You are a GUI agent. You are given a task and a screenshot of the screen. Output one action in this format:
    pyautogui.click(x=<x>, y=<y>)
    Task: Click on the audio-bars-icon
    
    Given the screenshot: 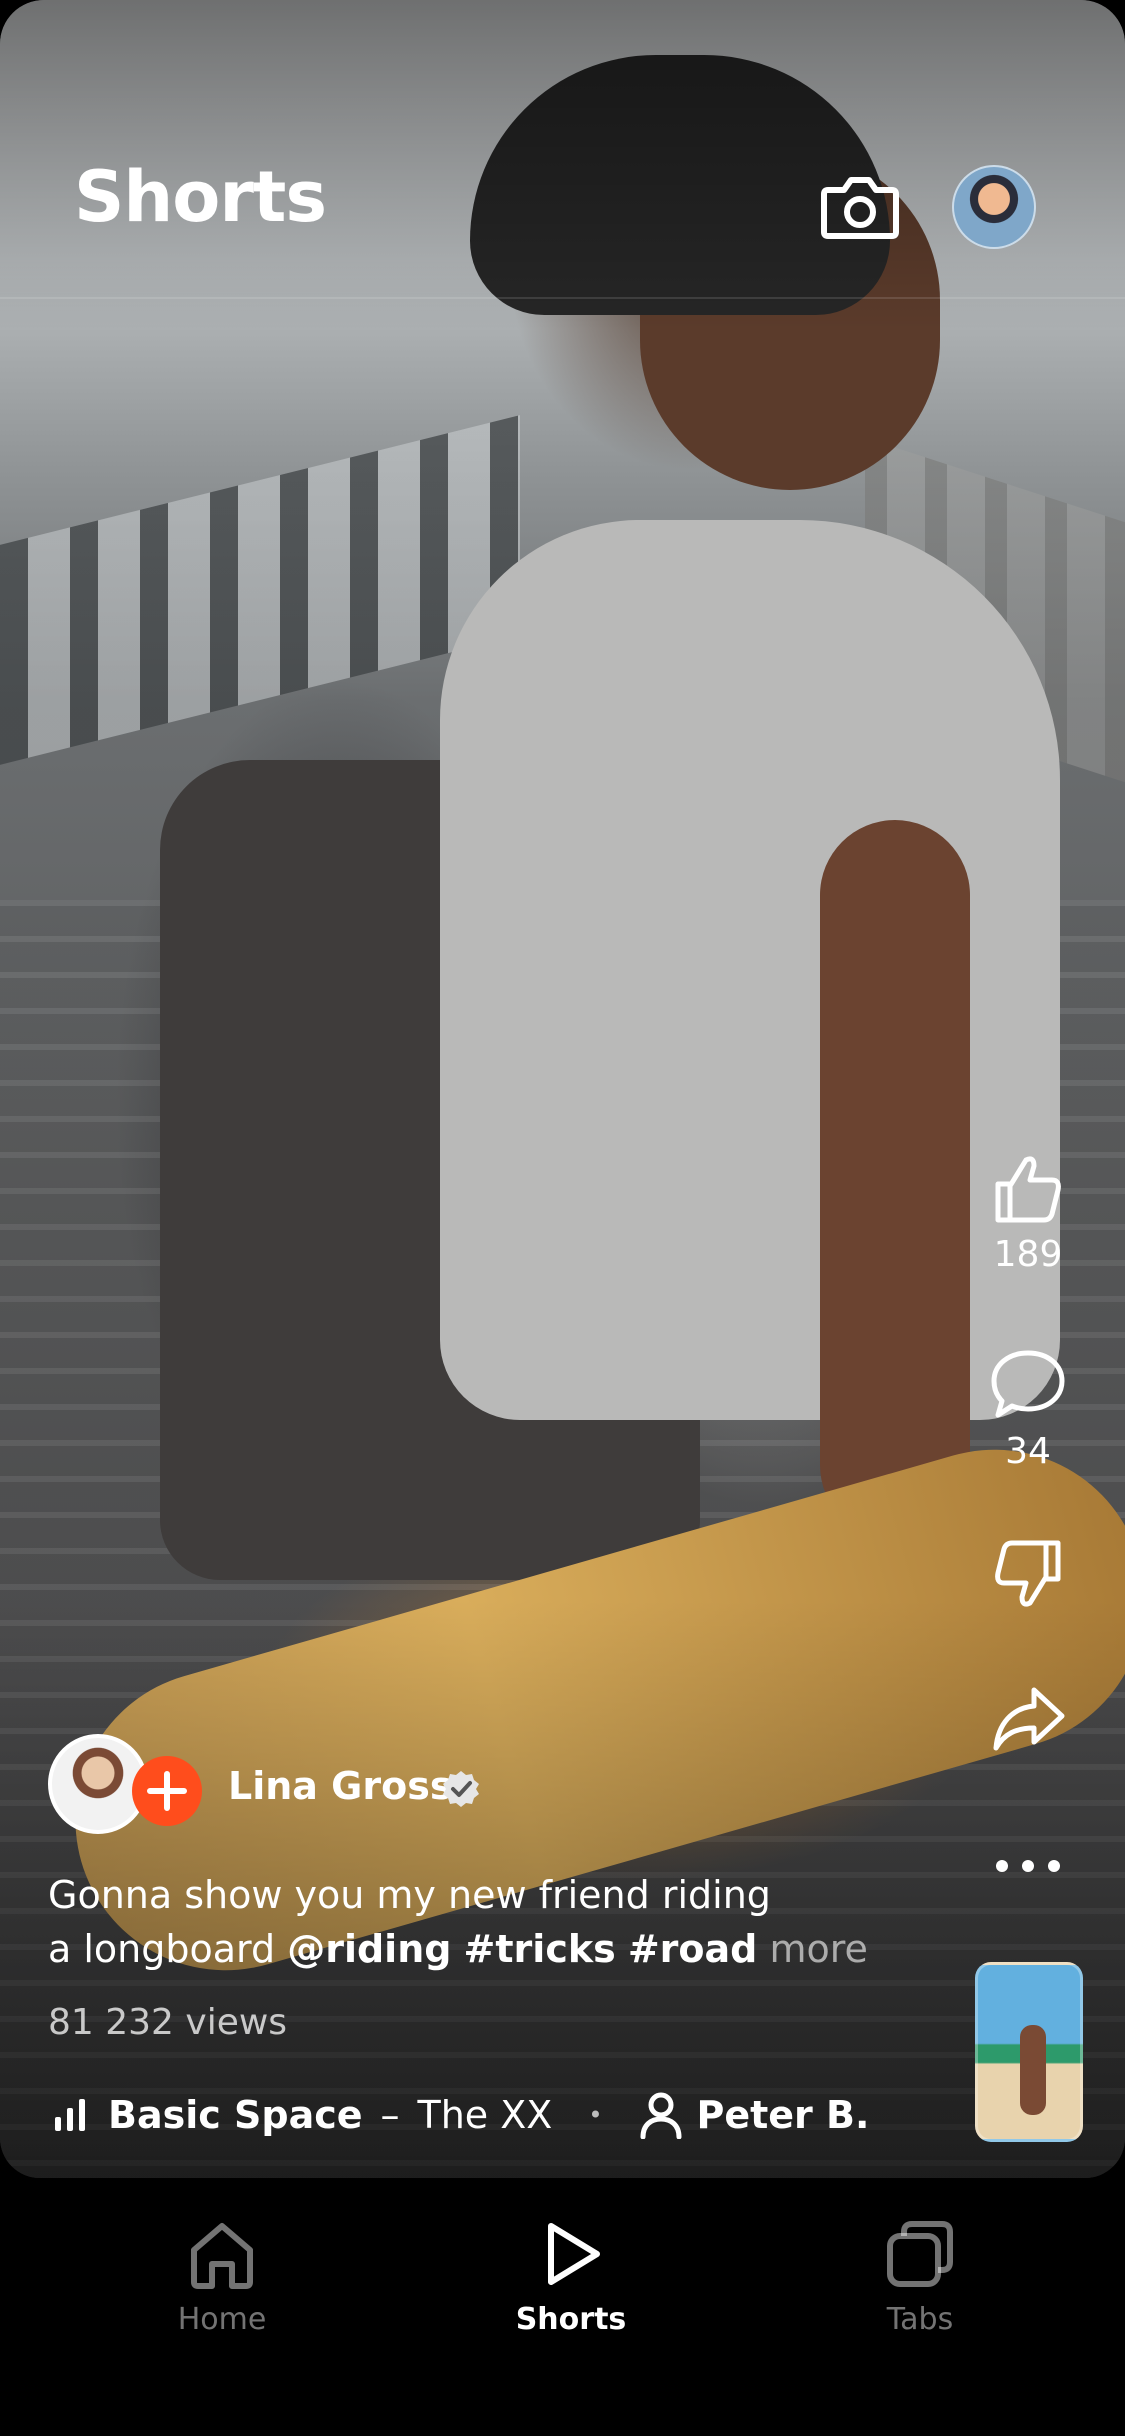 What is the action you would take?
    pyautogui.click(x=70, y=2115)
    